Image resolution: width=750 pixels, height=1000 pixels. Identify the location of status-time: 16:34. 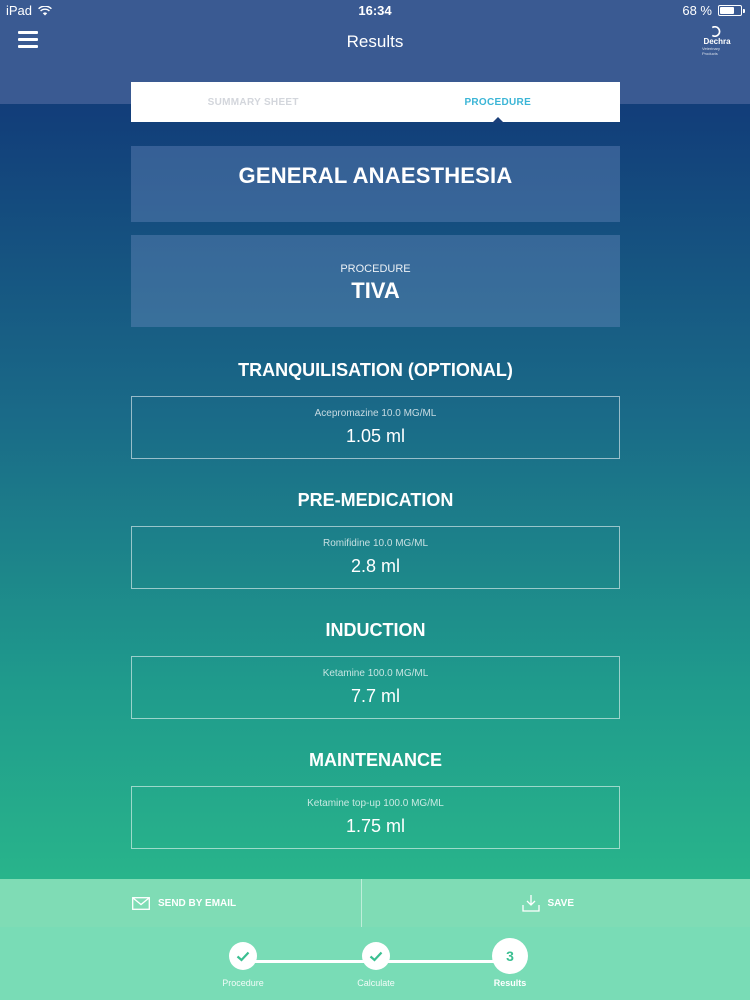
(375, 10).